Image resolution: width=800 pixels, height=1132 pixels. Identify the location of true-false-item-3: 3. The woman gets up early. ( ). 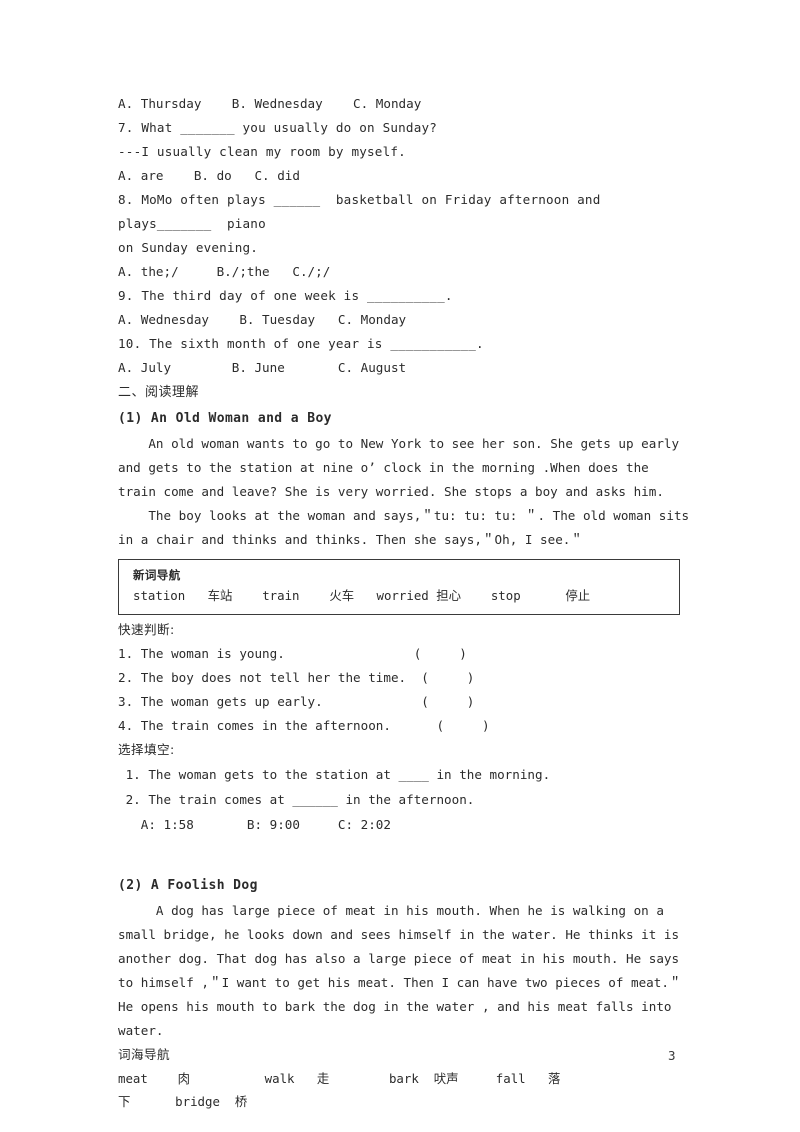
(404, 702).